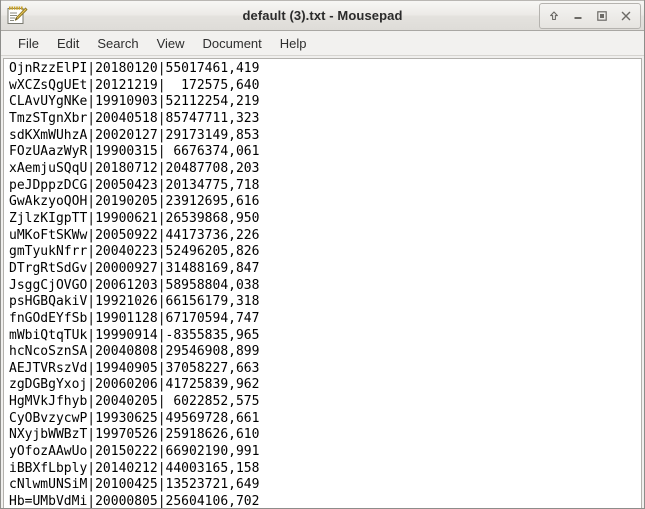 Image resolution: width=645 pixels, height=509 pixels. What do you see at coordinates (134, 335) in the screenshot?
I see `editor-line: mWbiQtqTUk|19990914|-8355835,965` at bounding box center [134, 335].